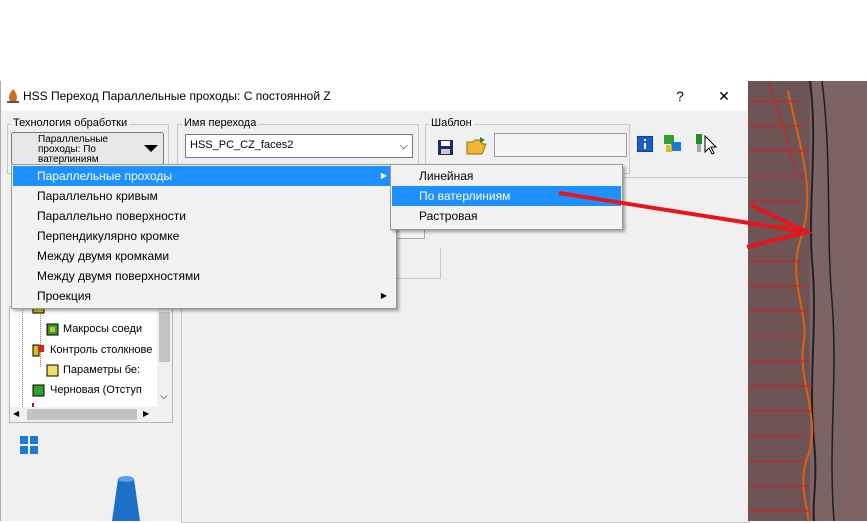 Image resolution: width=867 pixels, height=523 pixels. Describe the element at coordinates (477, 146) in the screenshot. I see `open-folder-icon` at that location.